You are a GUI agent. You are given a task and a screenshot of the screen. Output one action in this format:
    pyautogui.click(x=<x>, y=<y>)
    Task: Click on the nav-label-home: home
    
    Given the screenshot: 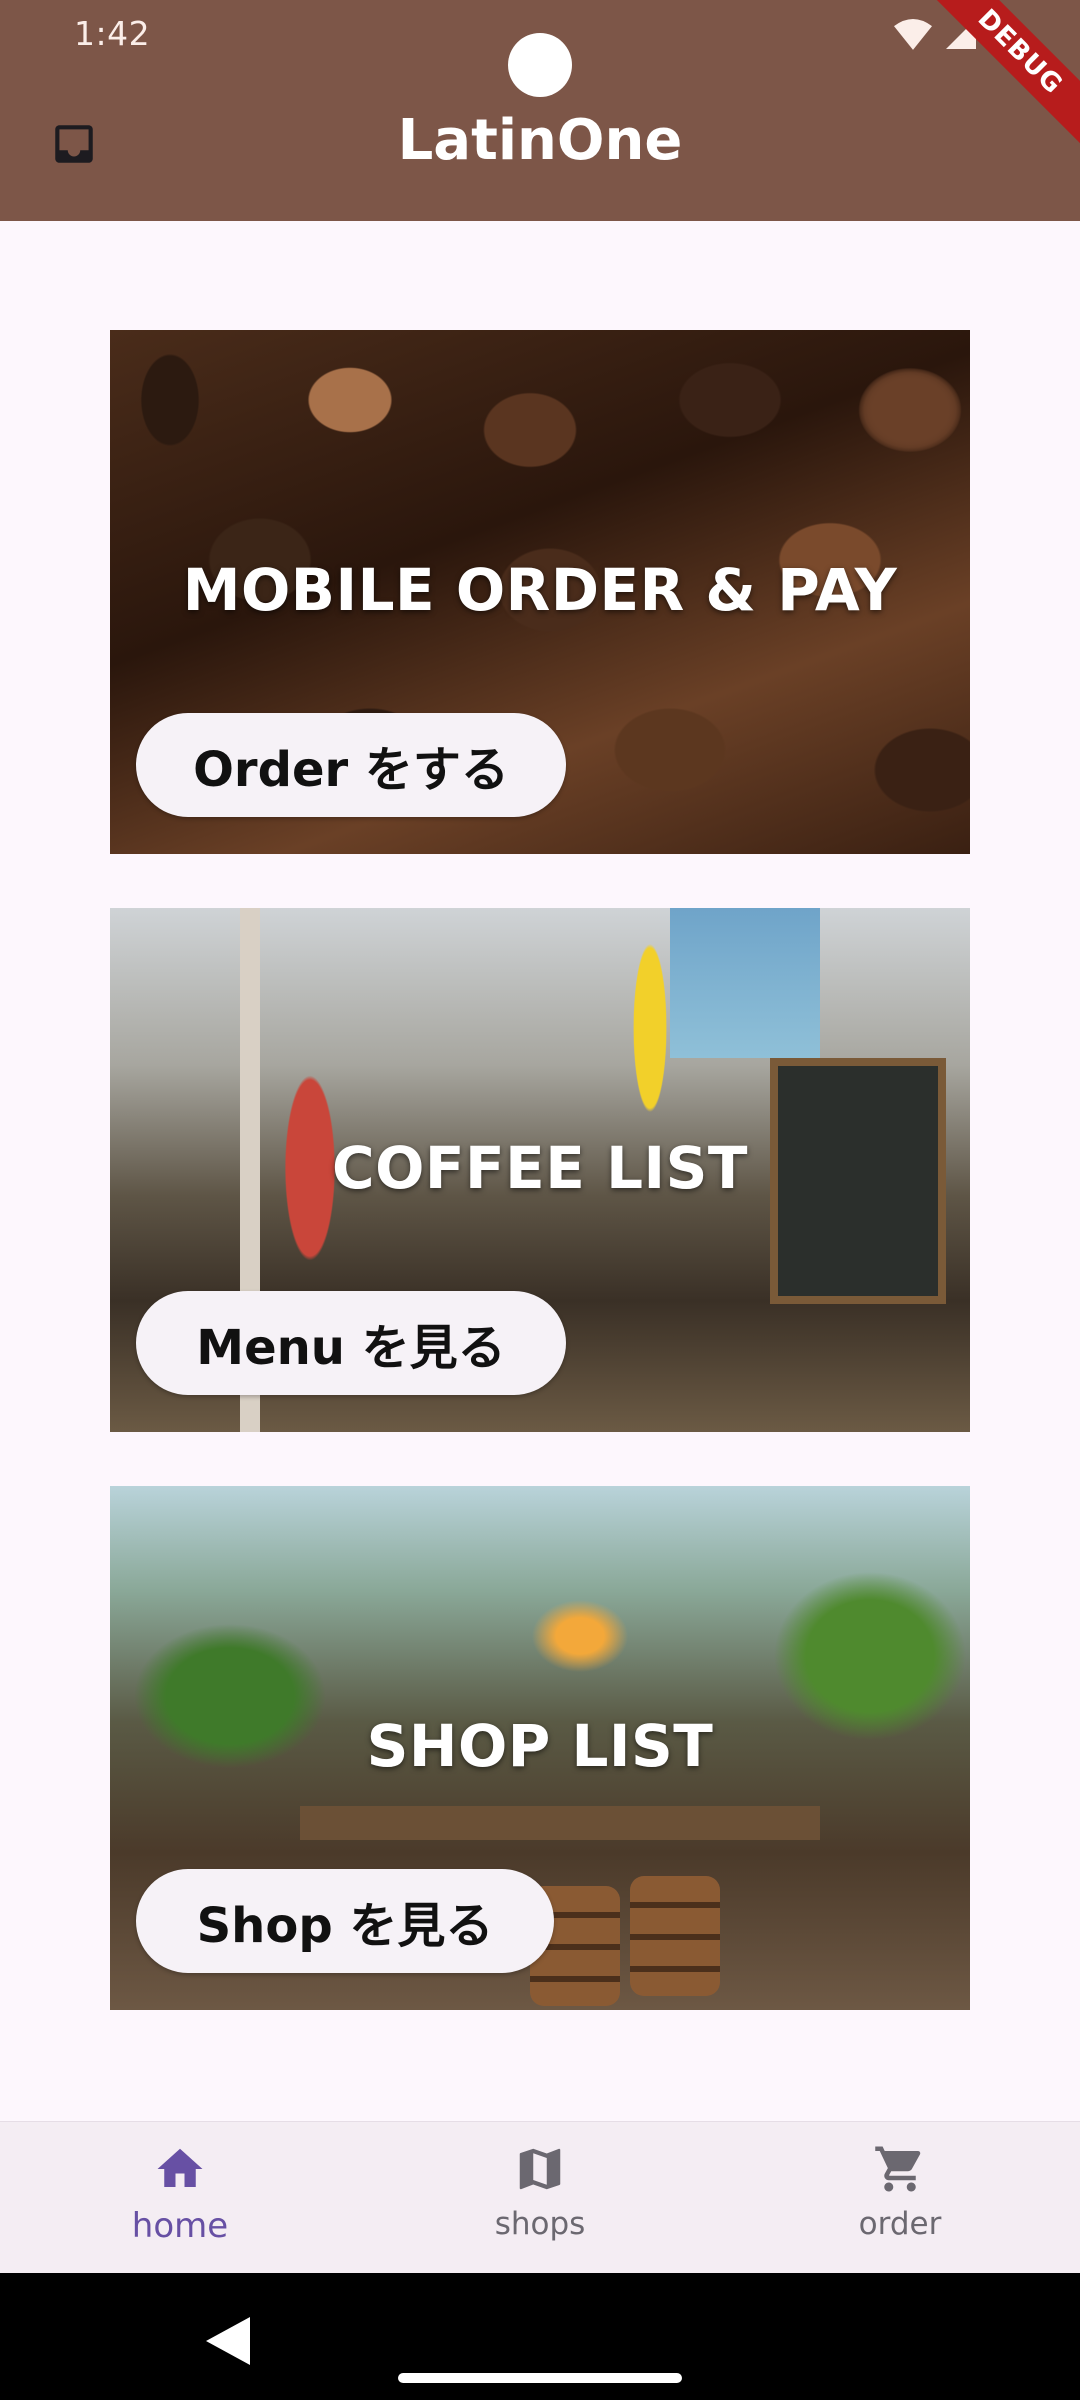 What is the action you would take?
    pyautogui.click(x=180, y=2226)
    